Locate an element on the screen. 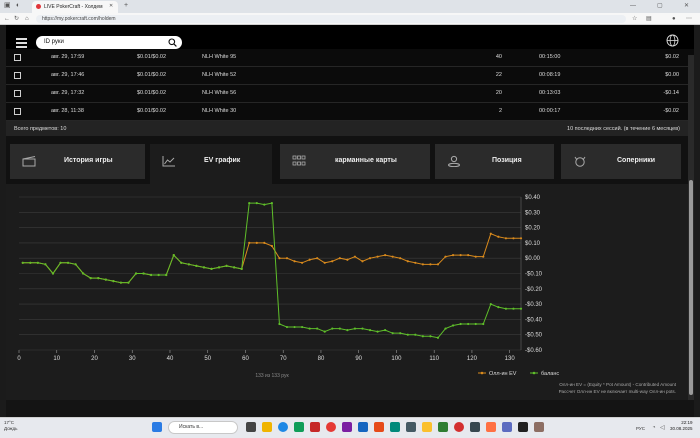 The width and height of the screenshot is (700, 438). volume-icon: ◁ is located at coordinates (662, 428).